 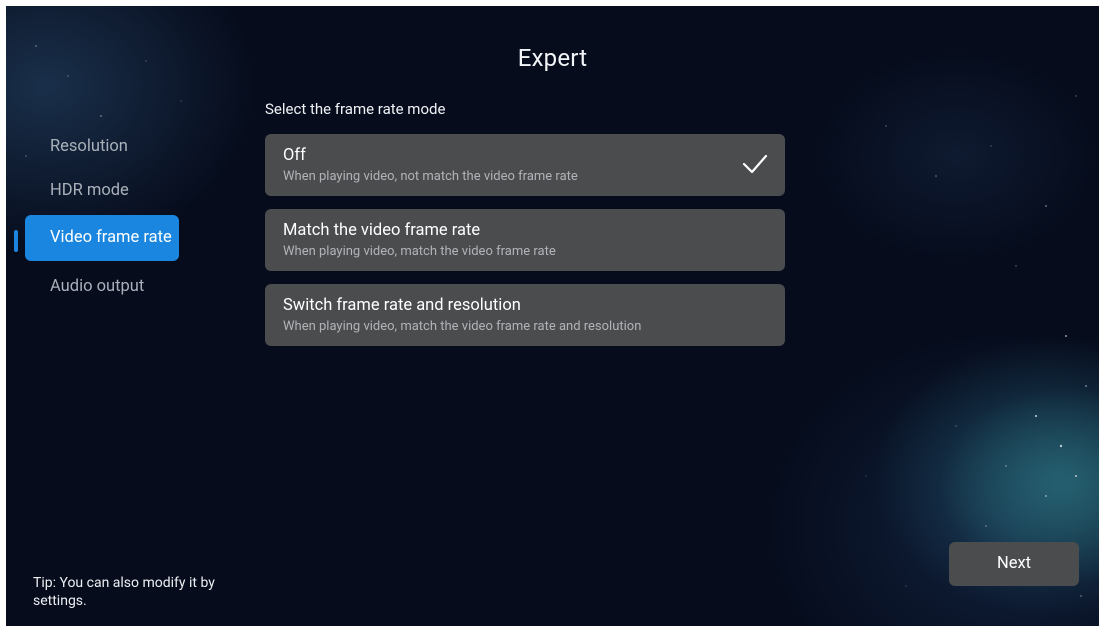 What do you see at coordinates (402, 305) in the screenshot?
I see `option-title: Switch frame rate and resolution` at bounding box center [402, 305].